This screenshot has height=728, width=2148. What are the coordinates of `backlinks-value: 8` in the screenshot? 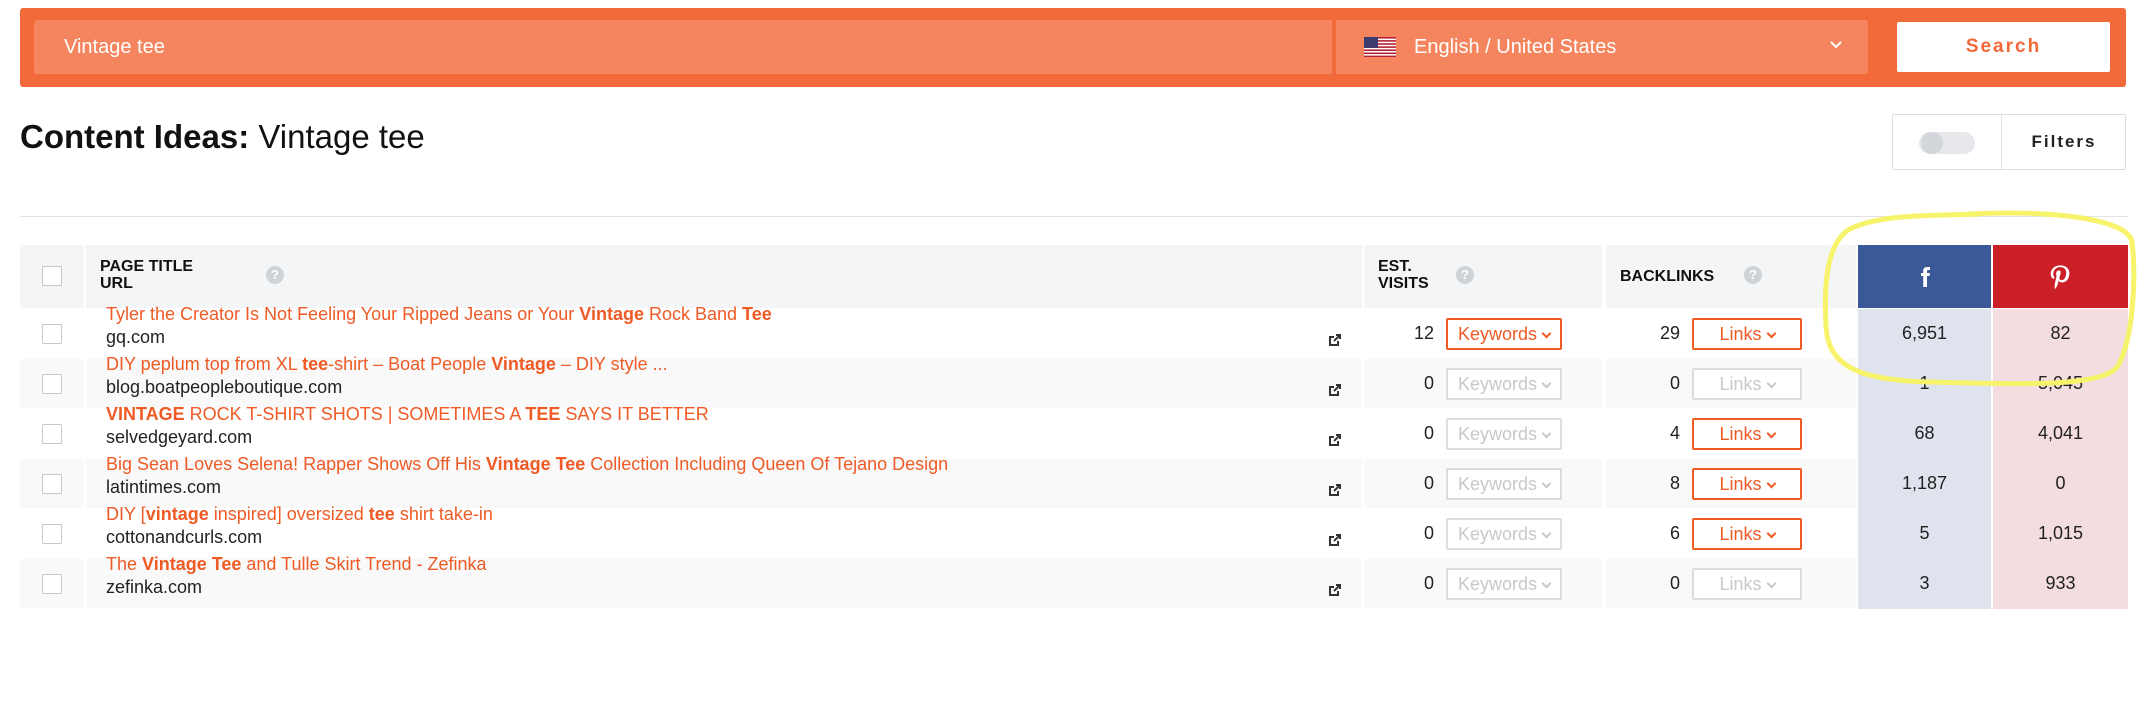 It's located at (1674, 483).